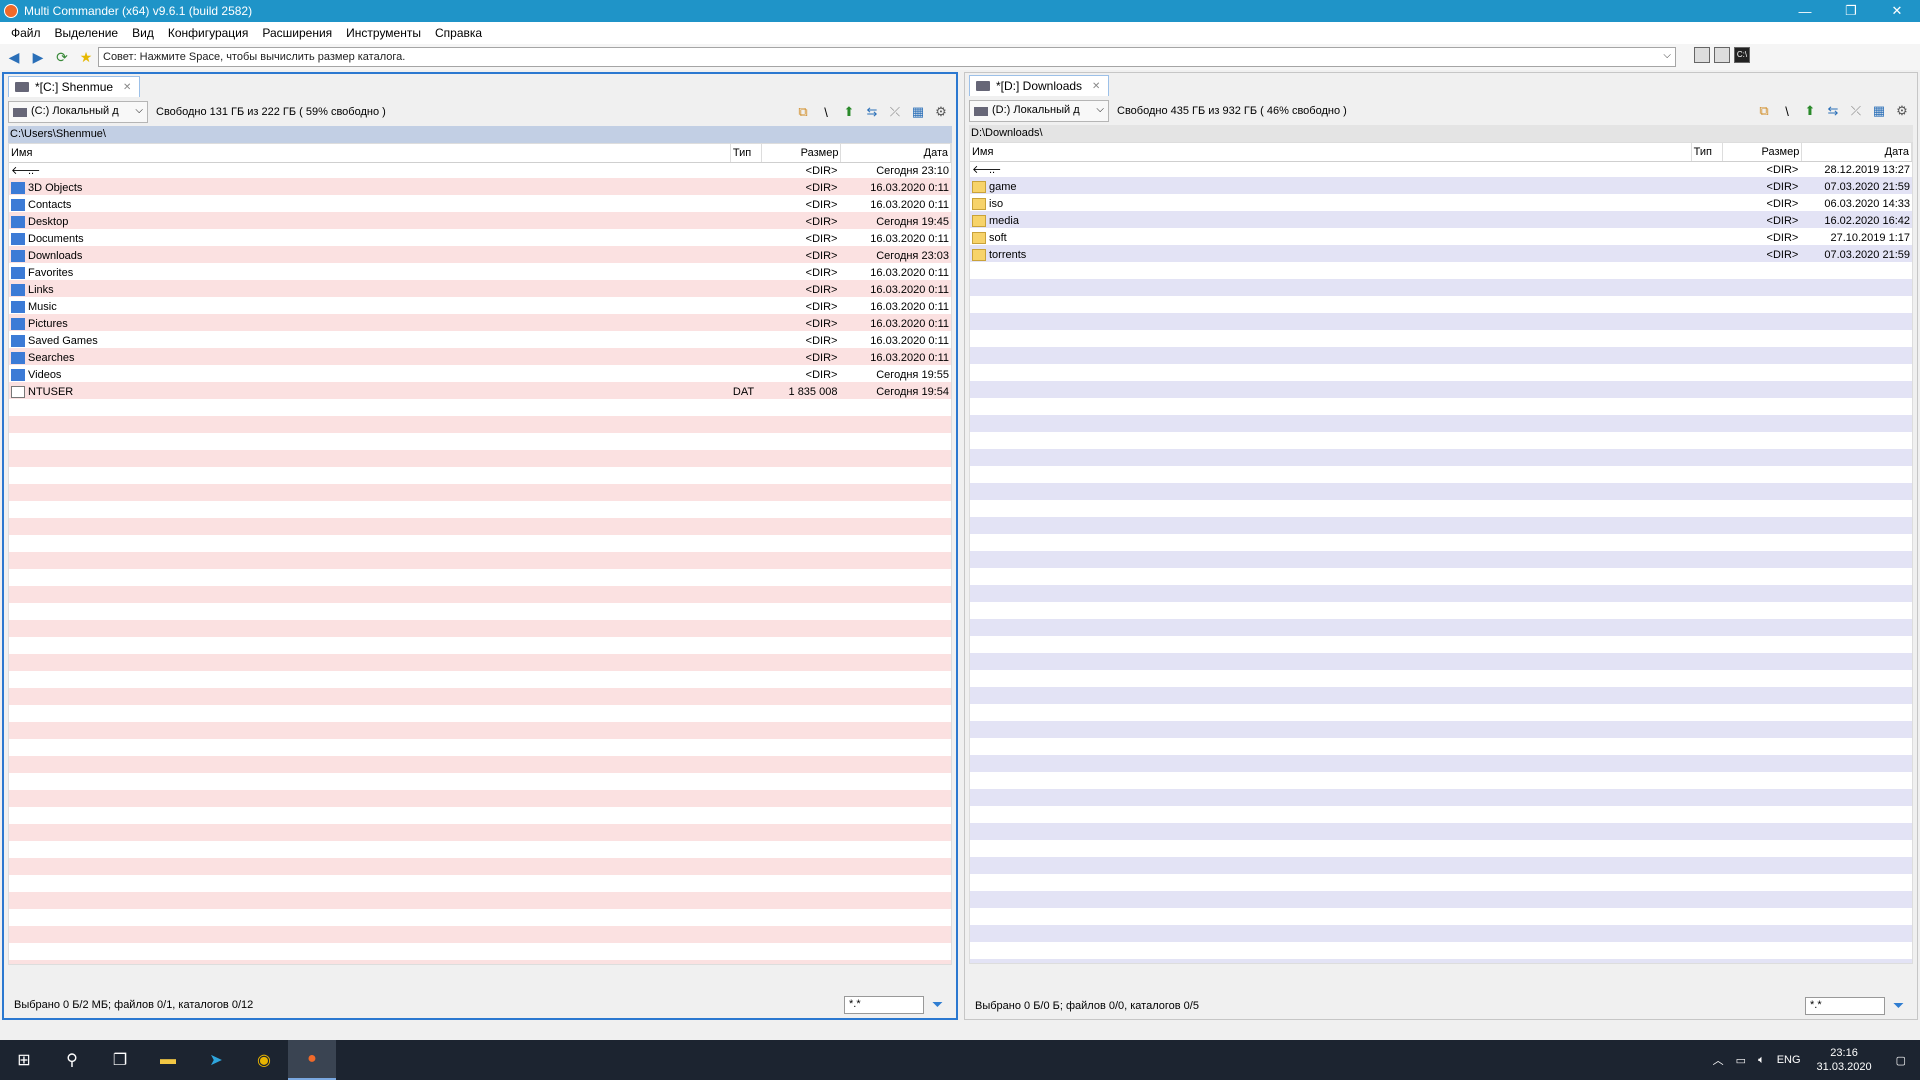 The image size is (1920, 1080). Describe the element at coordinates (480, 358) in the screenshot. I see `table-row: Searches <DIR> 16.03.2020 0:11` at that location.